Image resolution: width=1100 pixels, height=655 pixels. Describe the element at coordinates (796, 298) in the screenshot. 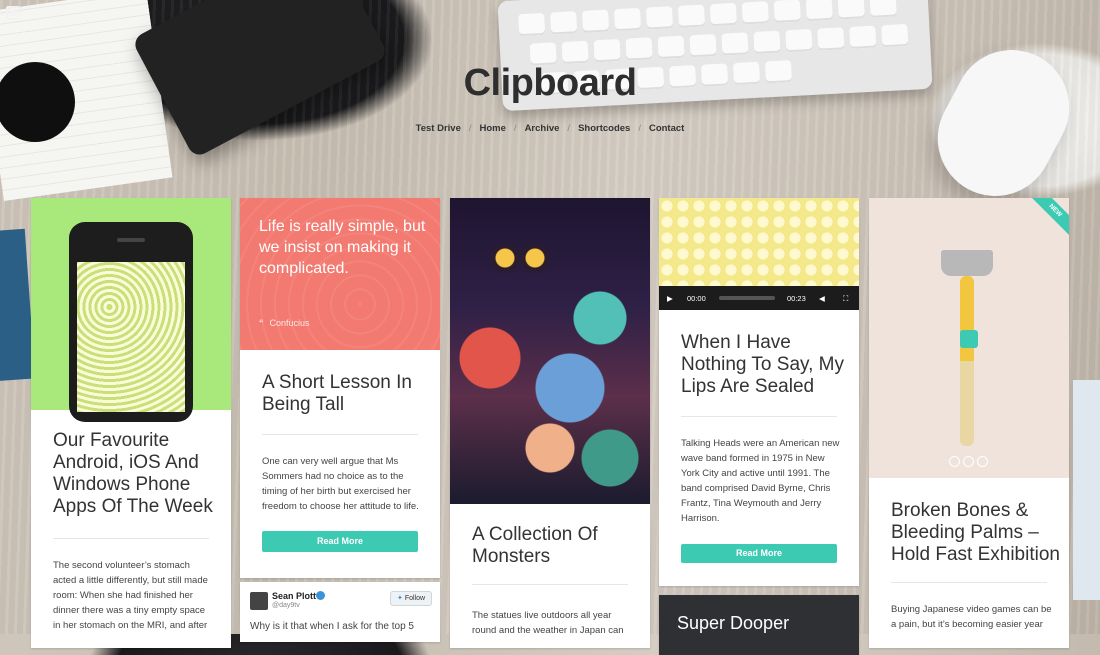

I see `total-time: 00:23` at that location.